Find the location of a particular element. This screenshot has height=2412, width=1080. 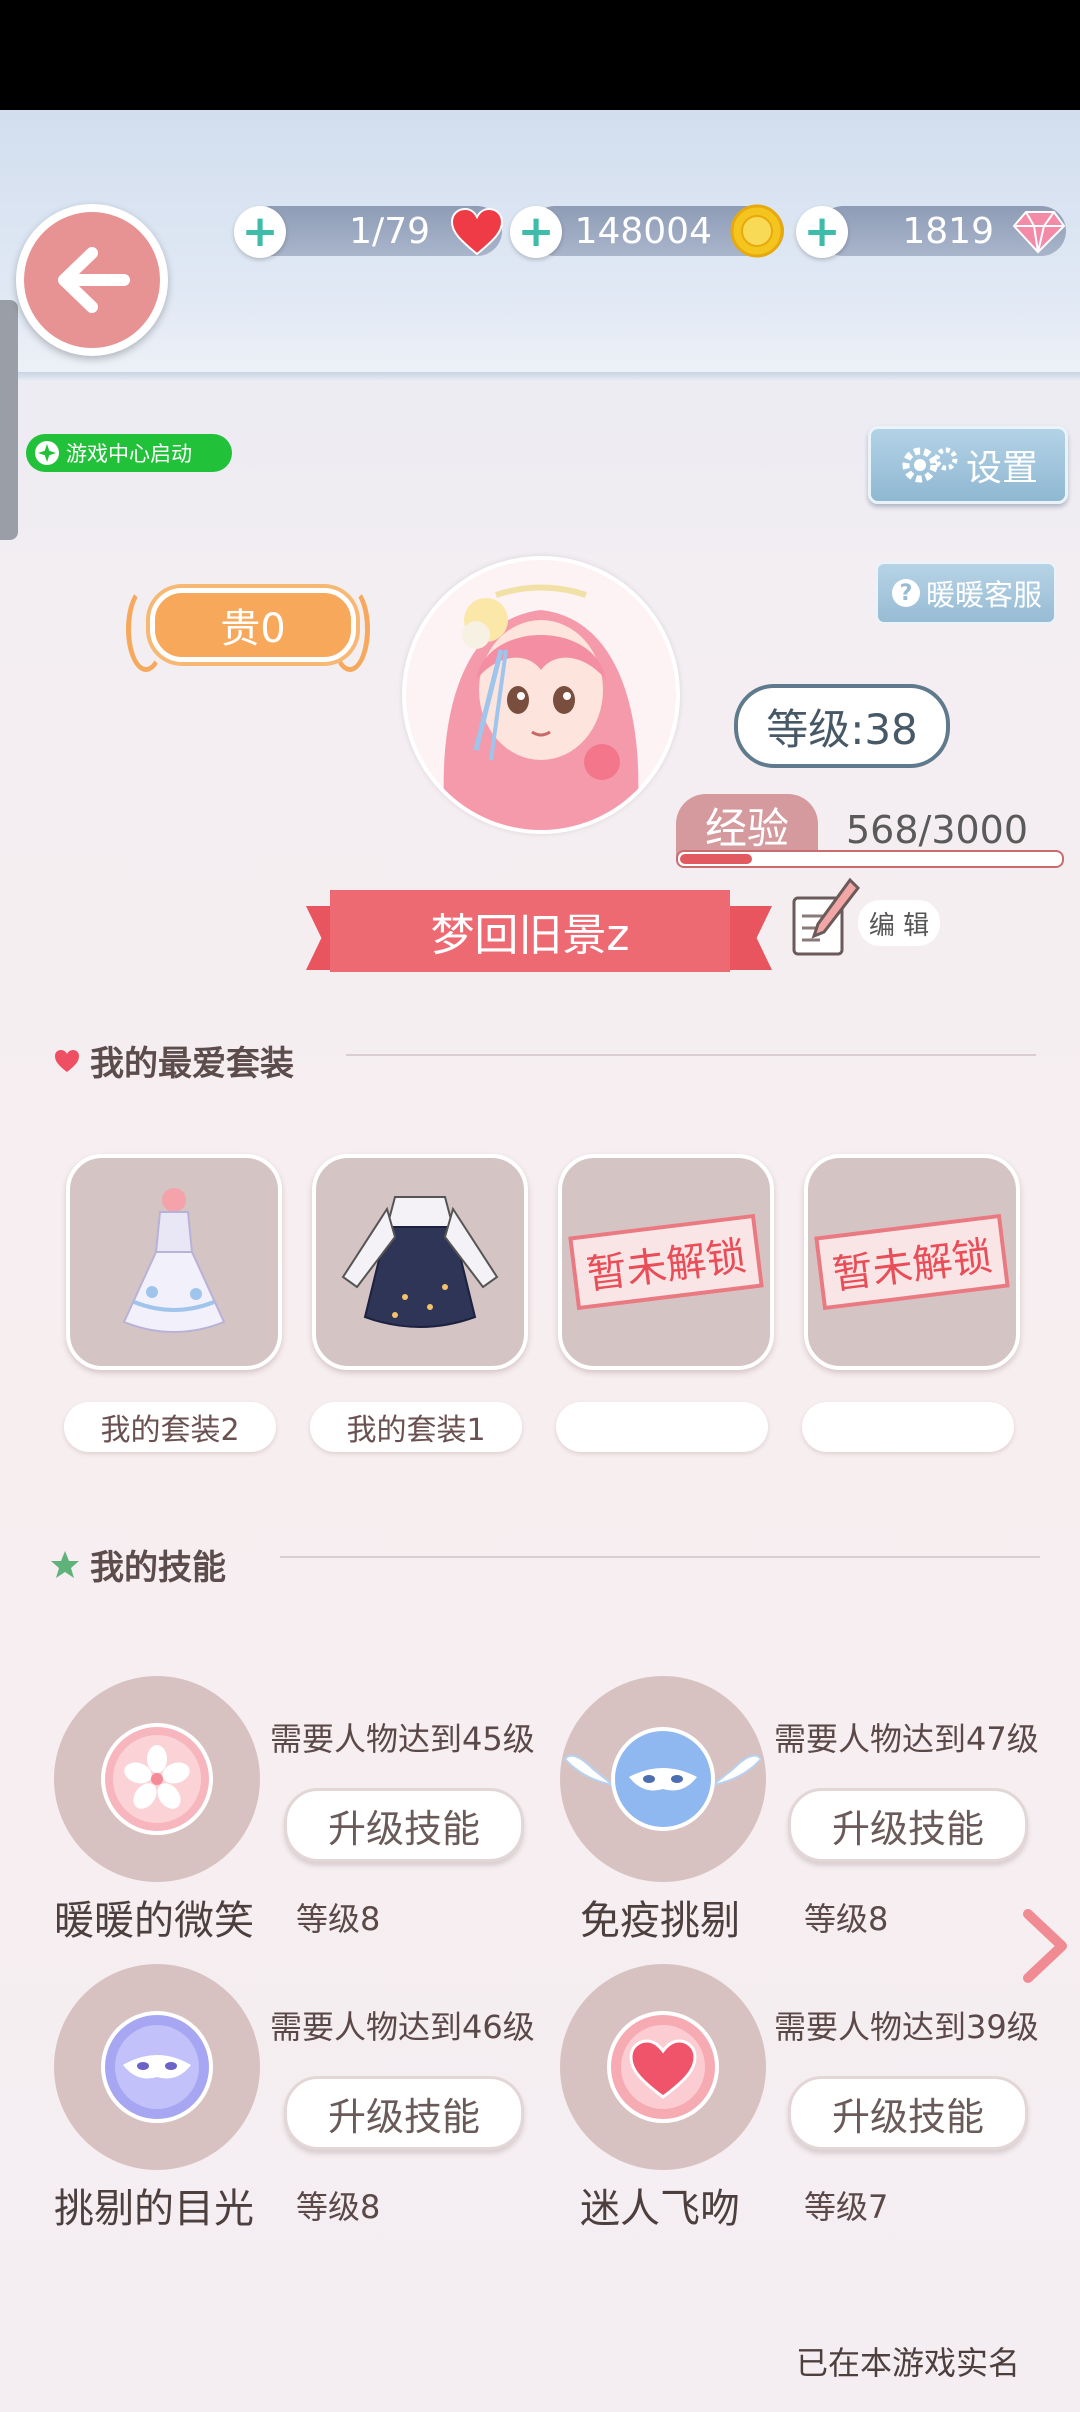

favorites-header: 我的最爱套装 is located at coordinates (174, 1060).